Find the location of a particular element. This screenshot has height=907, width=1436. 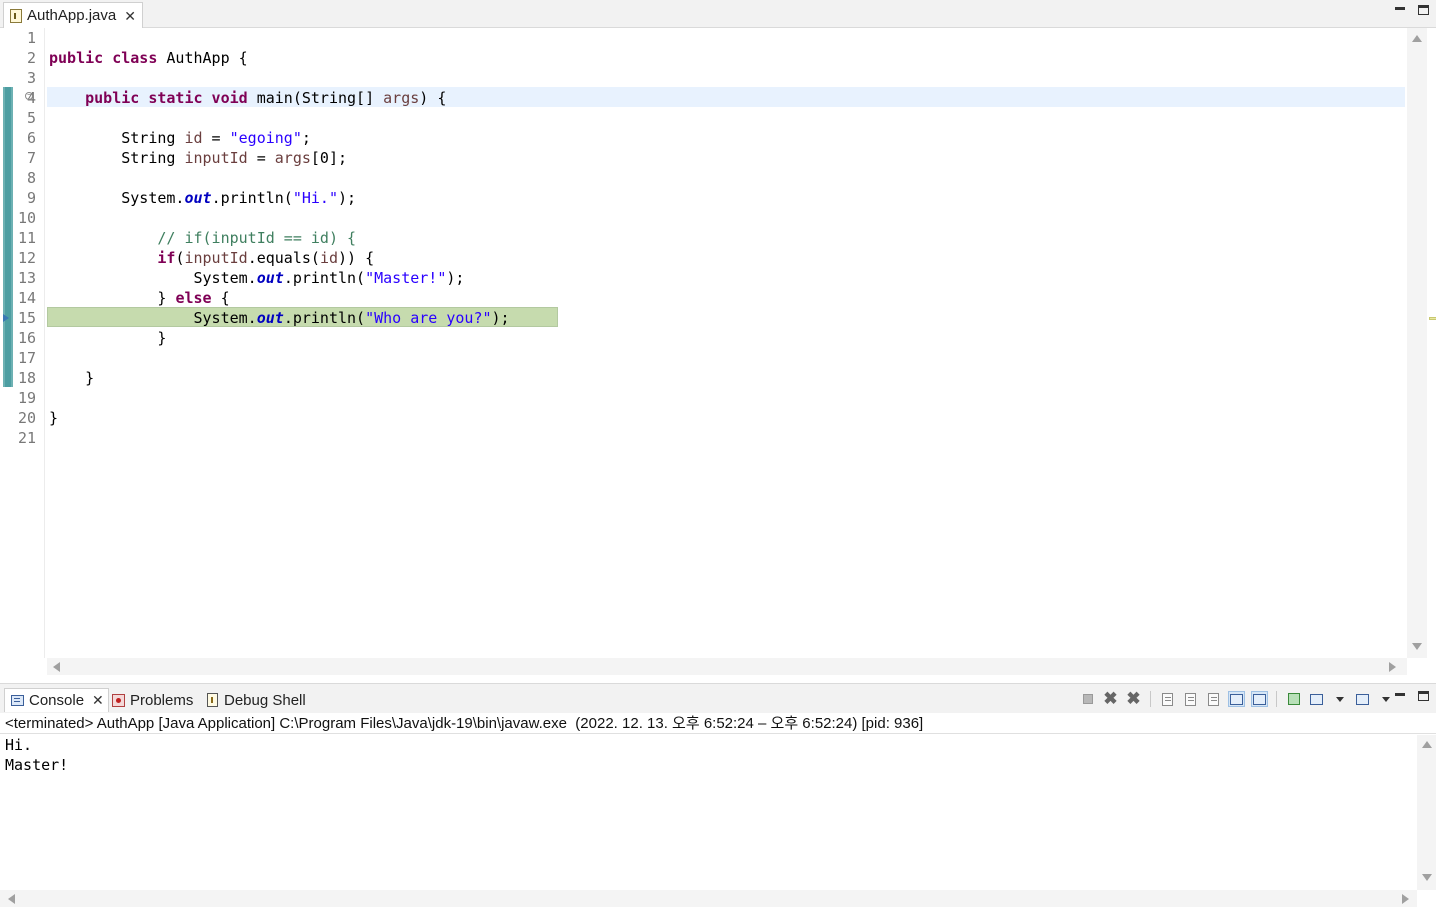

fold-collapse-icon: − is located at coordinates (29, 96).